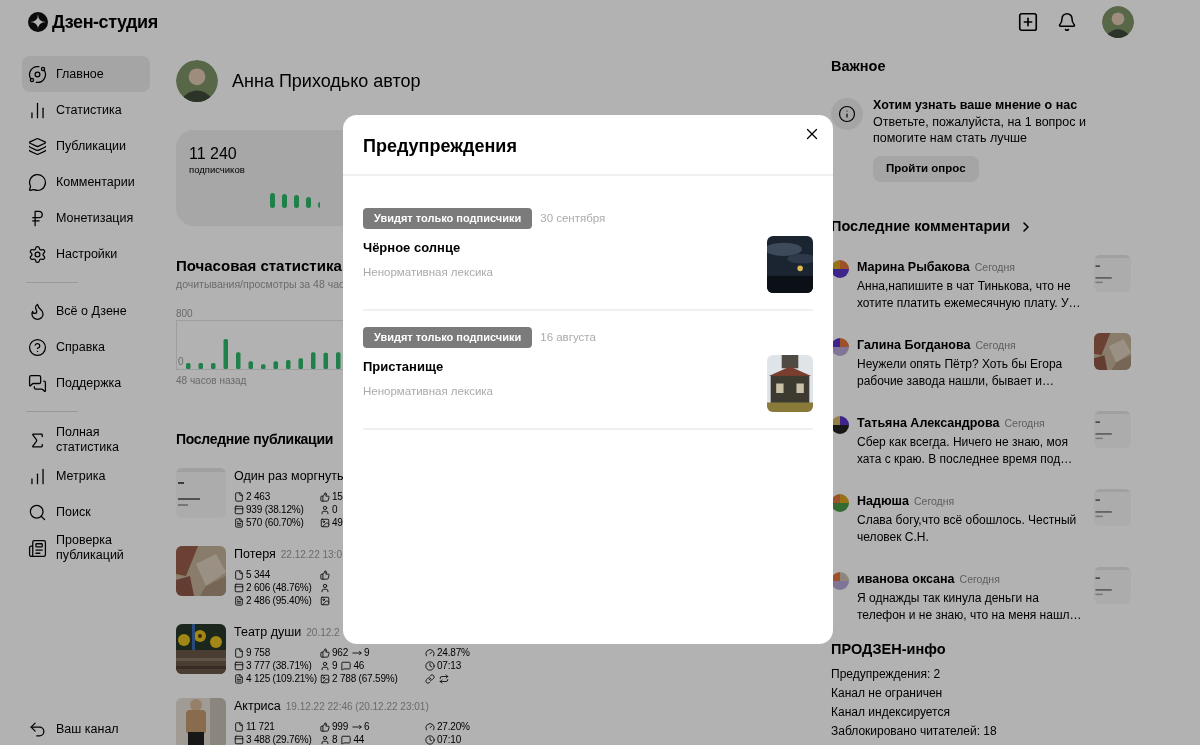 The width and height of the screenshot is (1200, 745). I want to click on document-icon, so click(239, 496).